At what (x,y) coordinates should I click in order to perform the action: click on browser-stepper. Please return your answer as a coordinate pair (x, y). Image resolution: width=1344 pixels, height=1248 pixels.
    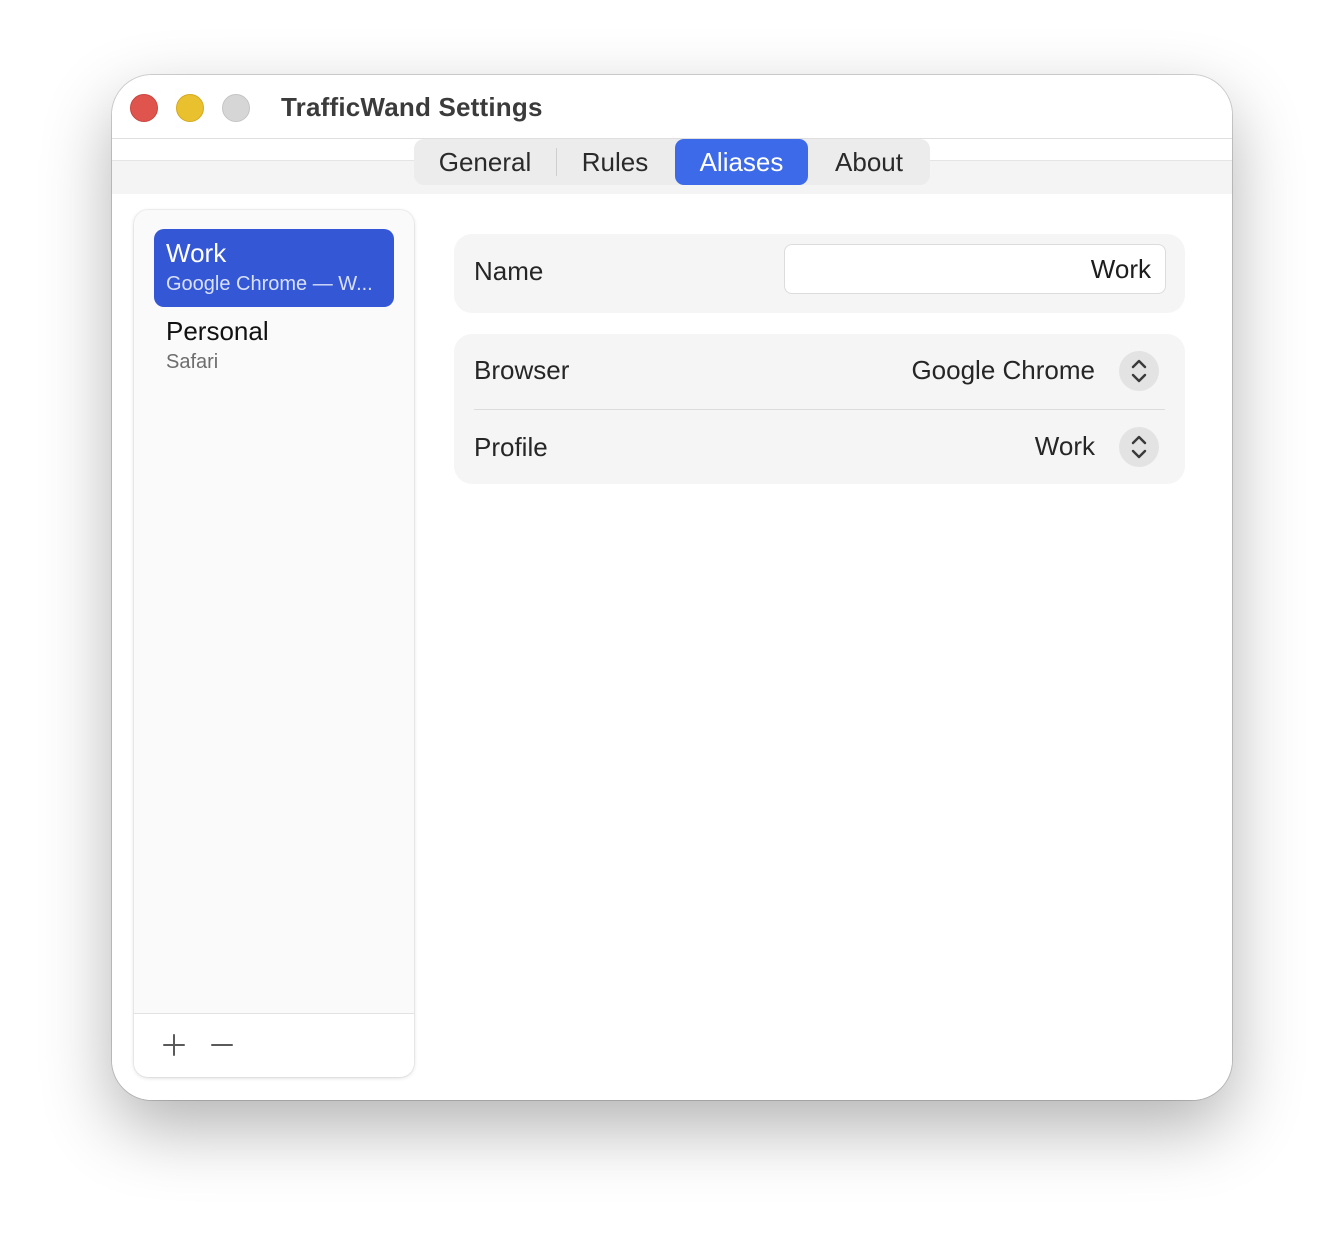
    Looking at the image, I should click on (1139, 371).